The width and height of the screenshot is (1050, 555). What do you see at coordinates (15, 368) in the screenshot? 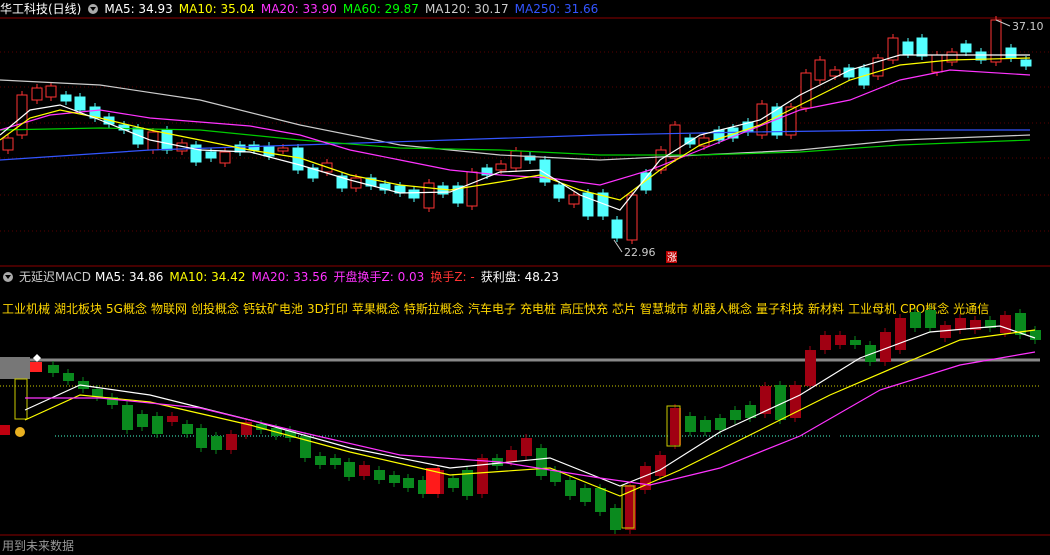
I see `gray-block` at bounding box center [15, 368].